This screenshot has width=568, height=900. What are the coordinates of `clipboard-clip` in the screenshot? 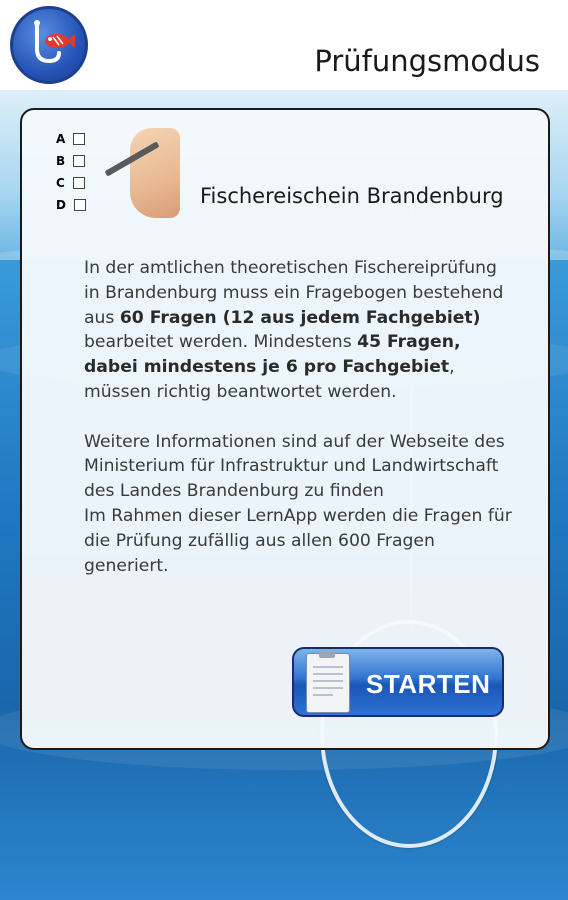 It's located at (327, 654).